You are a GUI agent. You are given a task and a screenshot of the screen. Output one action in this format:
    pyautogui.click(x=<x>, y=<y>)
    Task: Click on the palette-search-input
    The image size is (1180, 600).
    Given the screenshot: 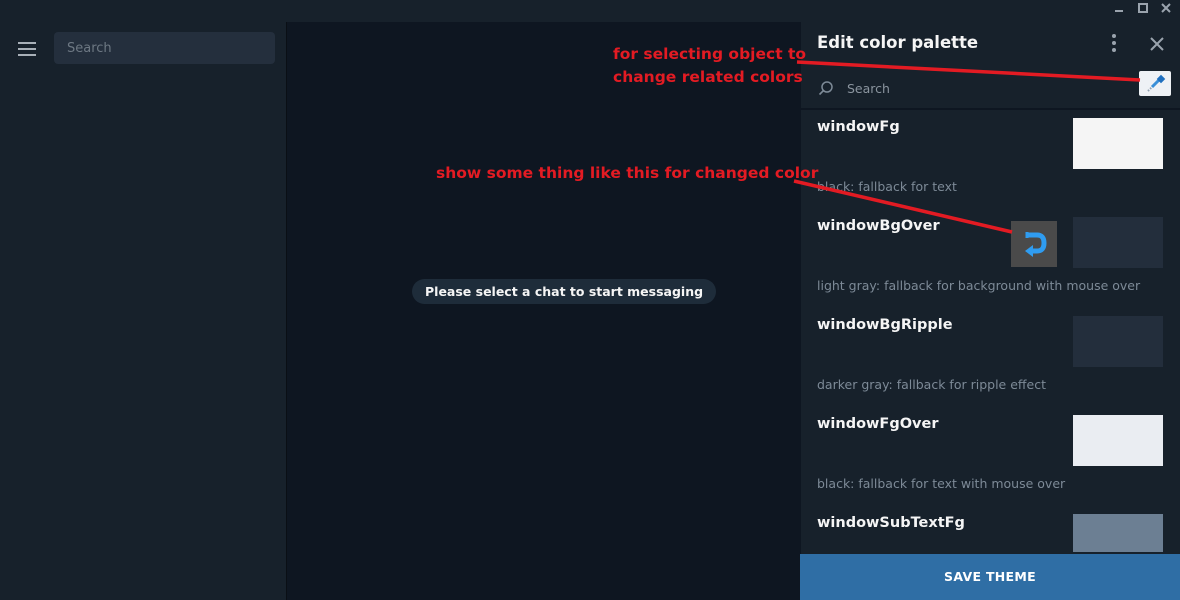 What is the action you would take?
    pyautogui.click(x=982, y=88)
    